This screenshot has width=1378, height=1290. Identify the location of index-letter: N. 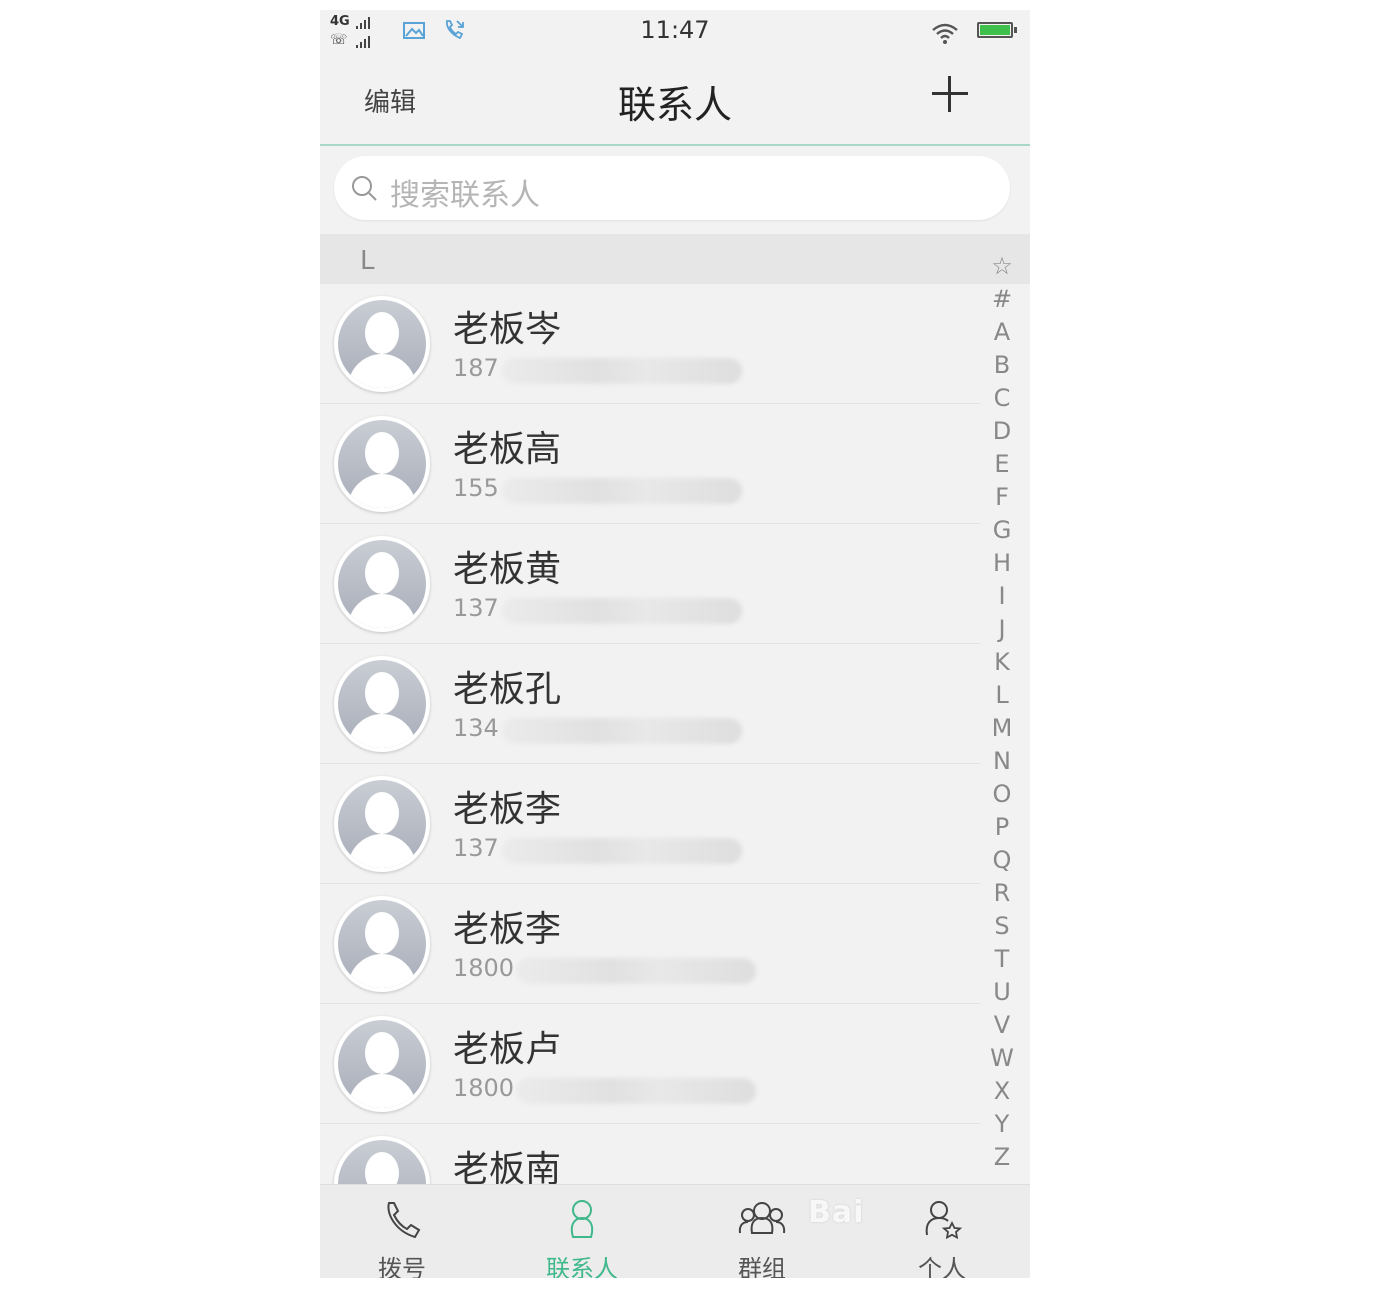
(1002, 761).